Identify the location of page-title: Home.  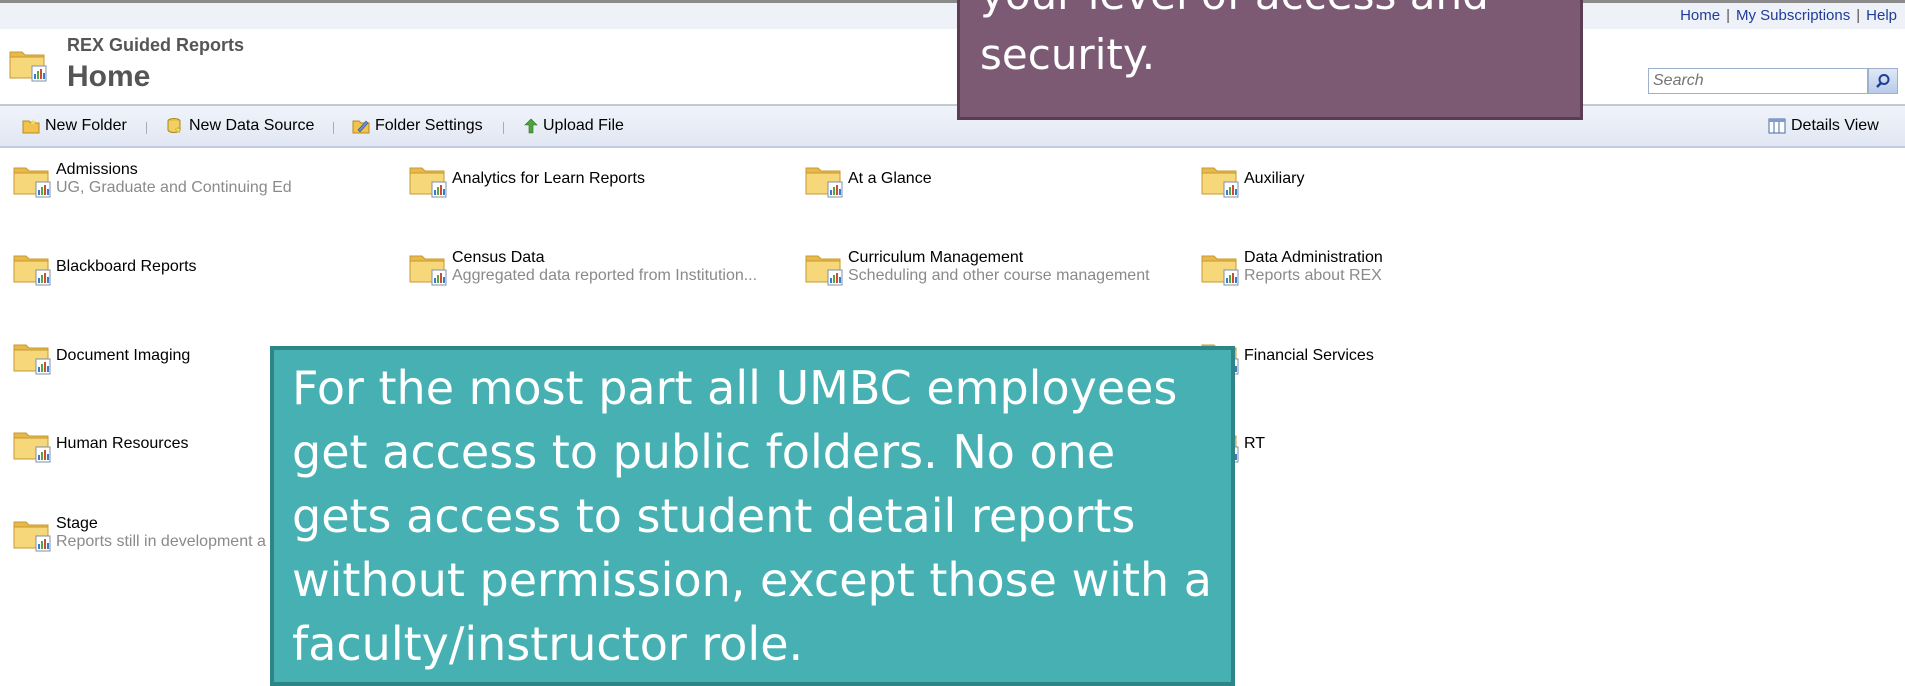
(109, 76).